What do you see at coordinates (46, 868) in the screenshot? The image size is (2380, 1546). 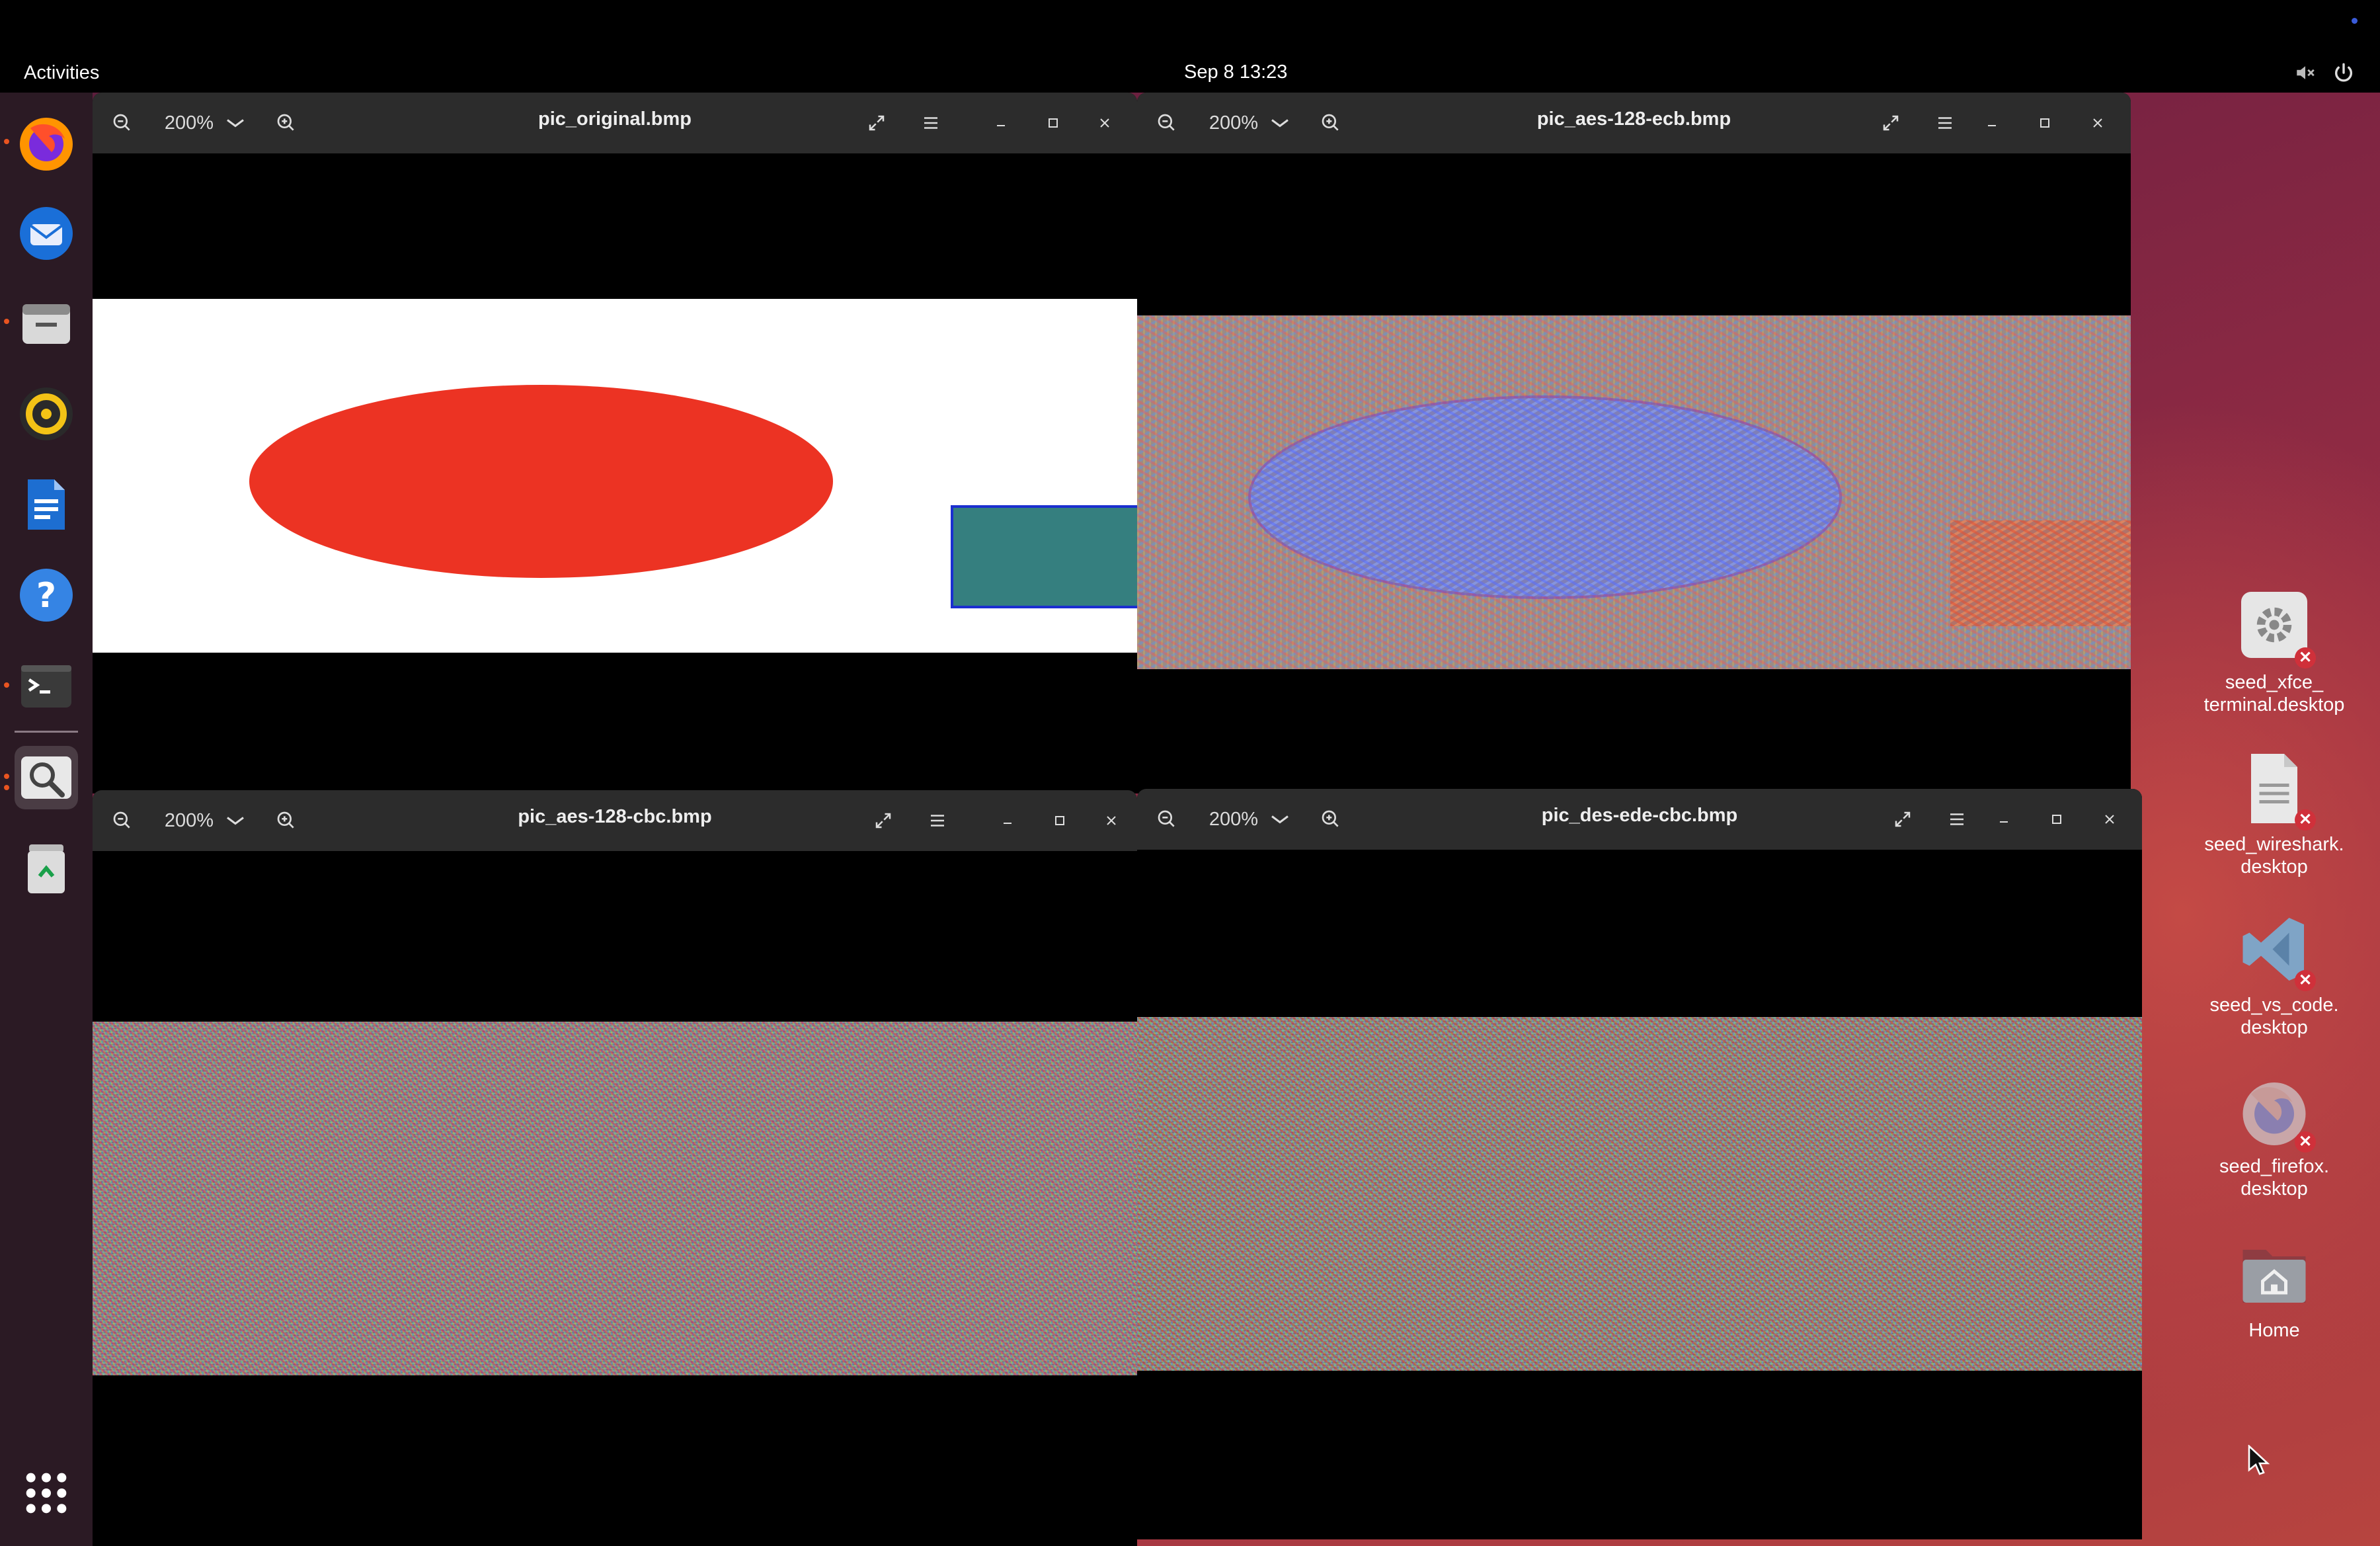 I see `trash-icon` at bounding box center [46, 868].